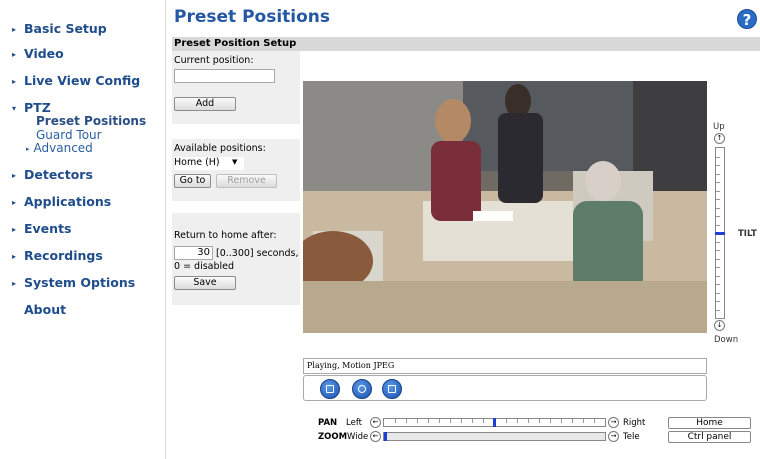 This screenshot has width=760, height=459. I want to click on stop-icon, so click(330, 389).